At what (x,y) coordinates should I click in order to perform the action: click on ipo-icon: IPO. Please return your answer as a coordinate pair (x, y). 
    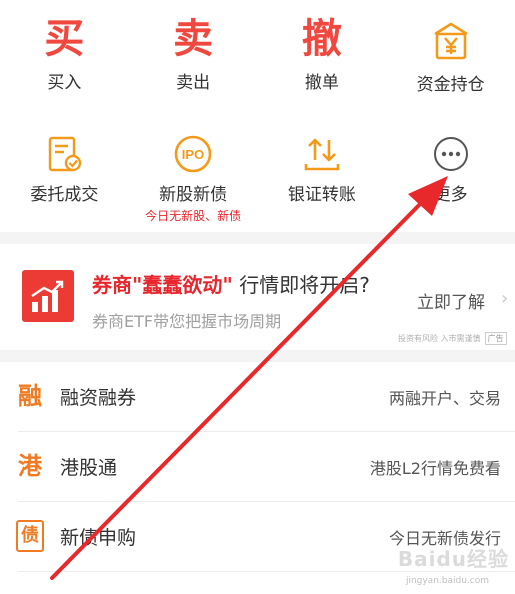
    Looking at the image, I should click on (193, 154).